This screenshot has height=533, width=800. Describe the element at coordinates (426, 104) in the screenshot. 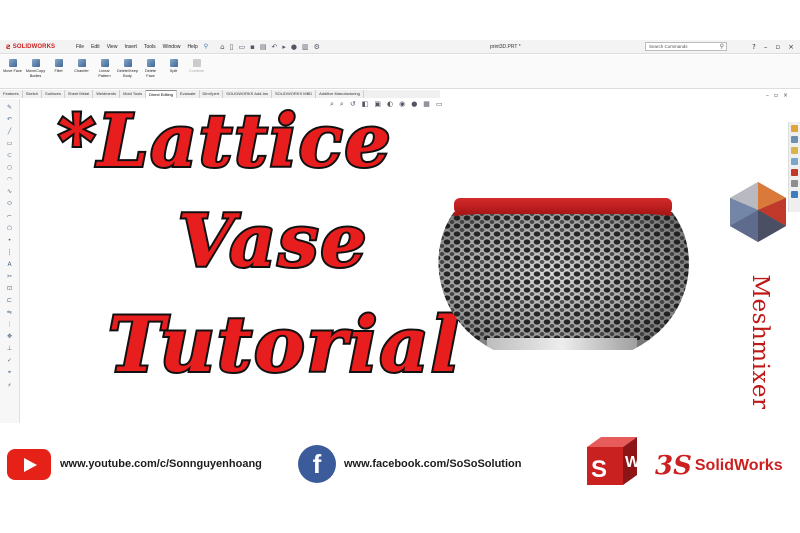

I see `scene-icon: ▦` at that location.